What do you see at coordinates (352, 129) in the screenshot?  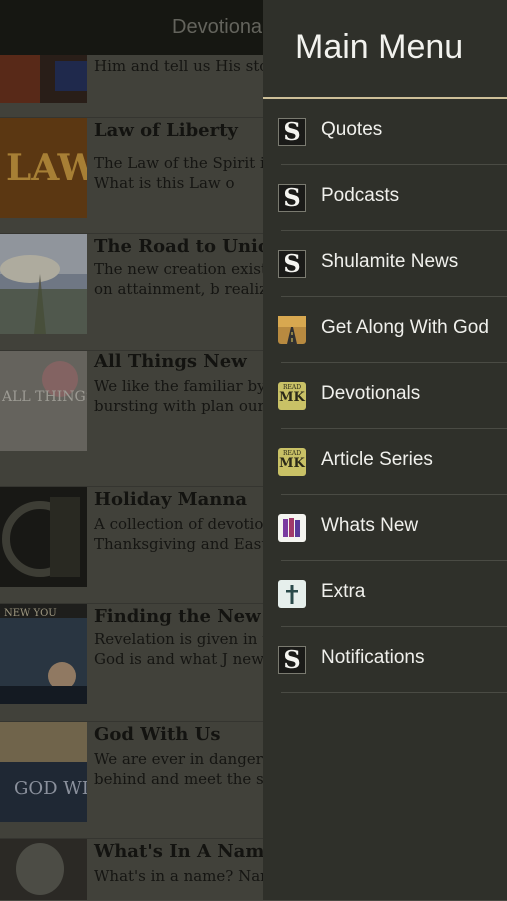 I see `menu-item-label: Quotes` at bounding box center [352, 129].